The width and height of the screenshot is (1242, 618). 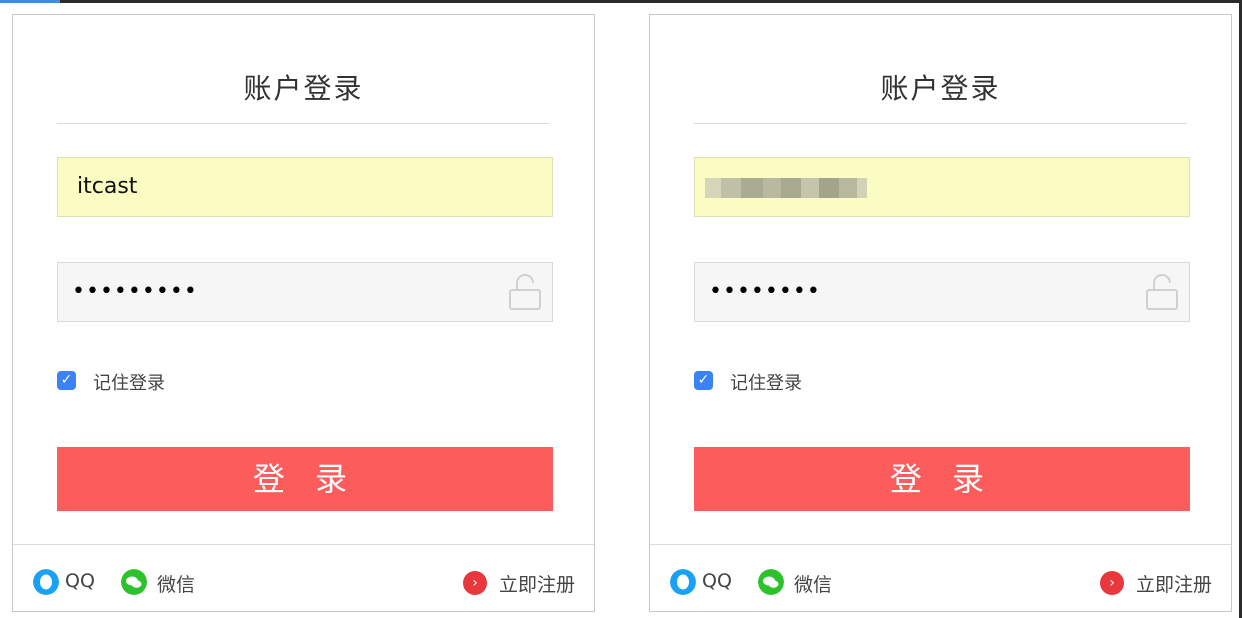 What do you see at coordinates (942, 187) in the screenshot?
I see `username-input` at bounding box center [942, 187].